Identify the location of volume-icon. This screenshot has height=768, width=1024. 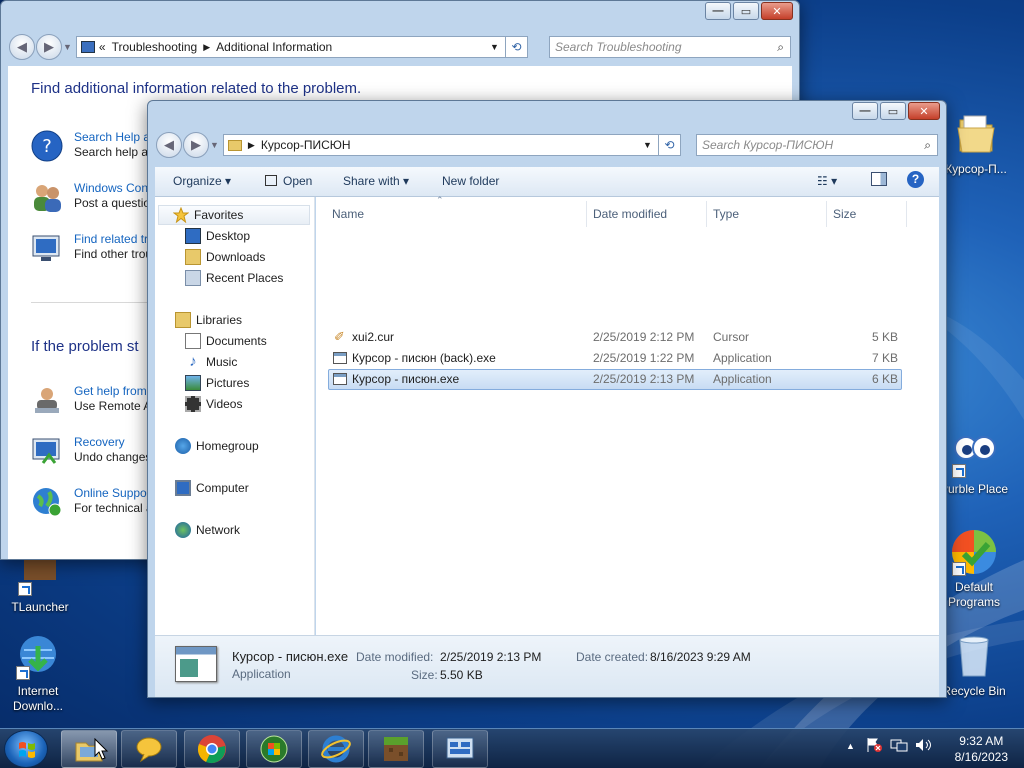
(923, 746).